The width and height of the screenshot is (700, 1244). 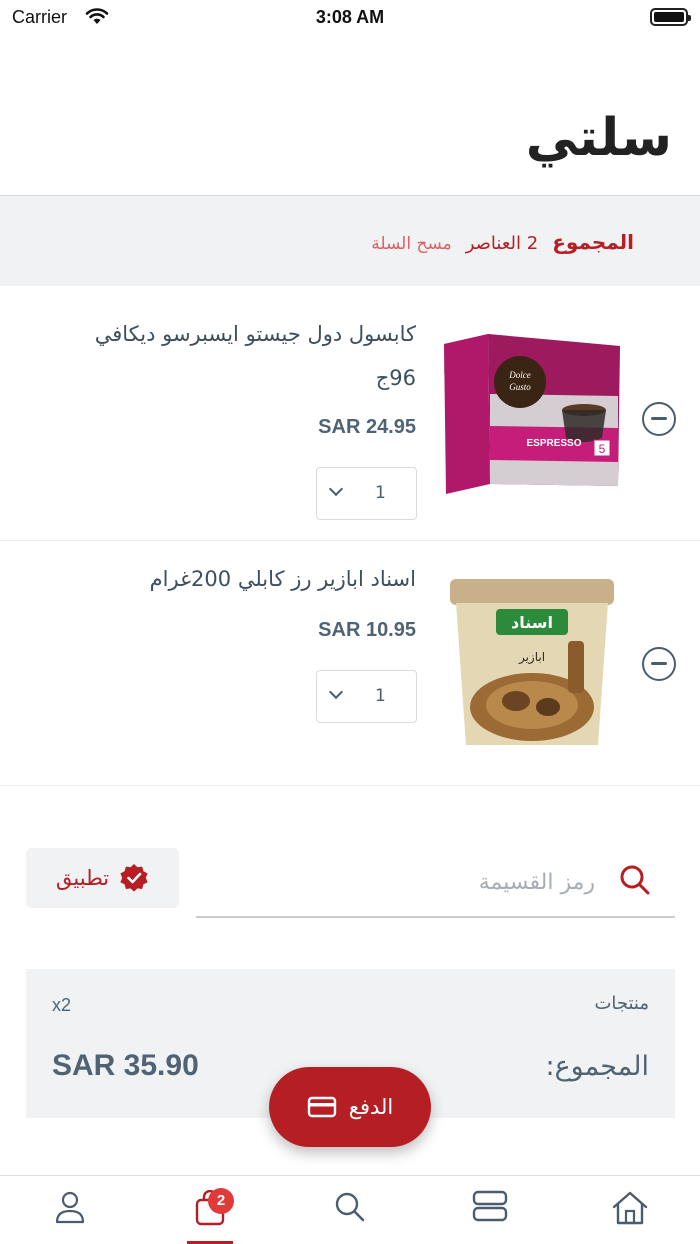 I want to click on product-image-dolce-gusto: Dolce Gusto ESPRESSO 5, so click(x=532, y=414).